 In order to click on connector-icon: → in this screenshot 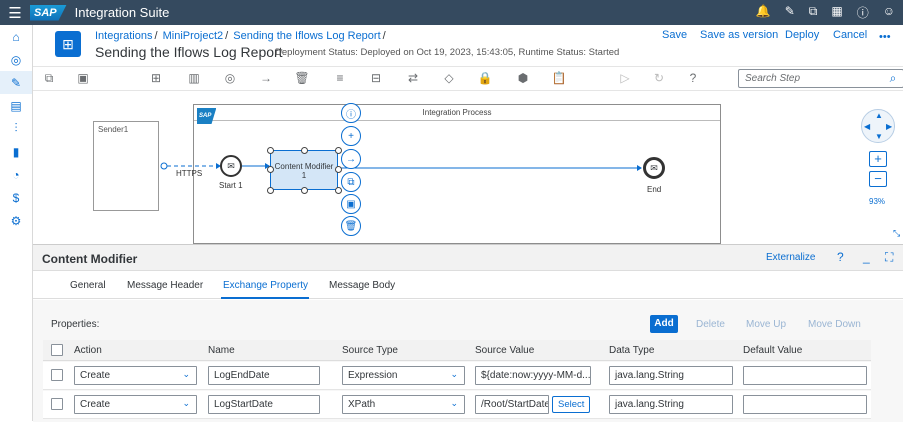, I will do `click(266, 78)`.